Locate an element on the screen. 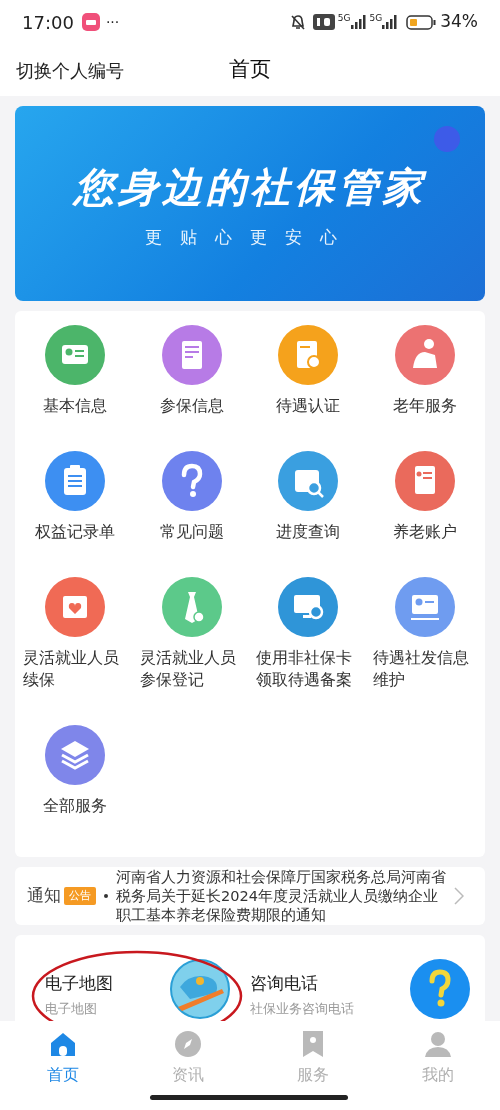  circle-decoration is located at coordinates (447, 139).